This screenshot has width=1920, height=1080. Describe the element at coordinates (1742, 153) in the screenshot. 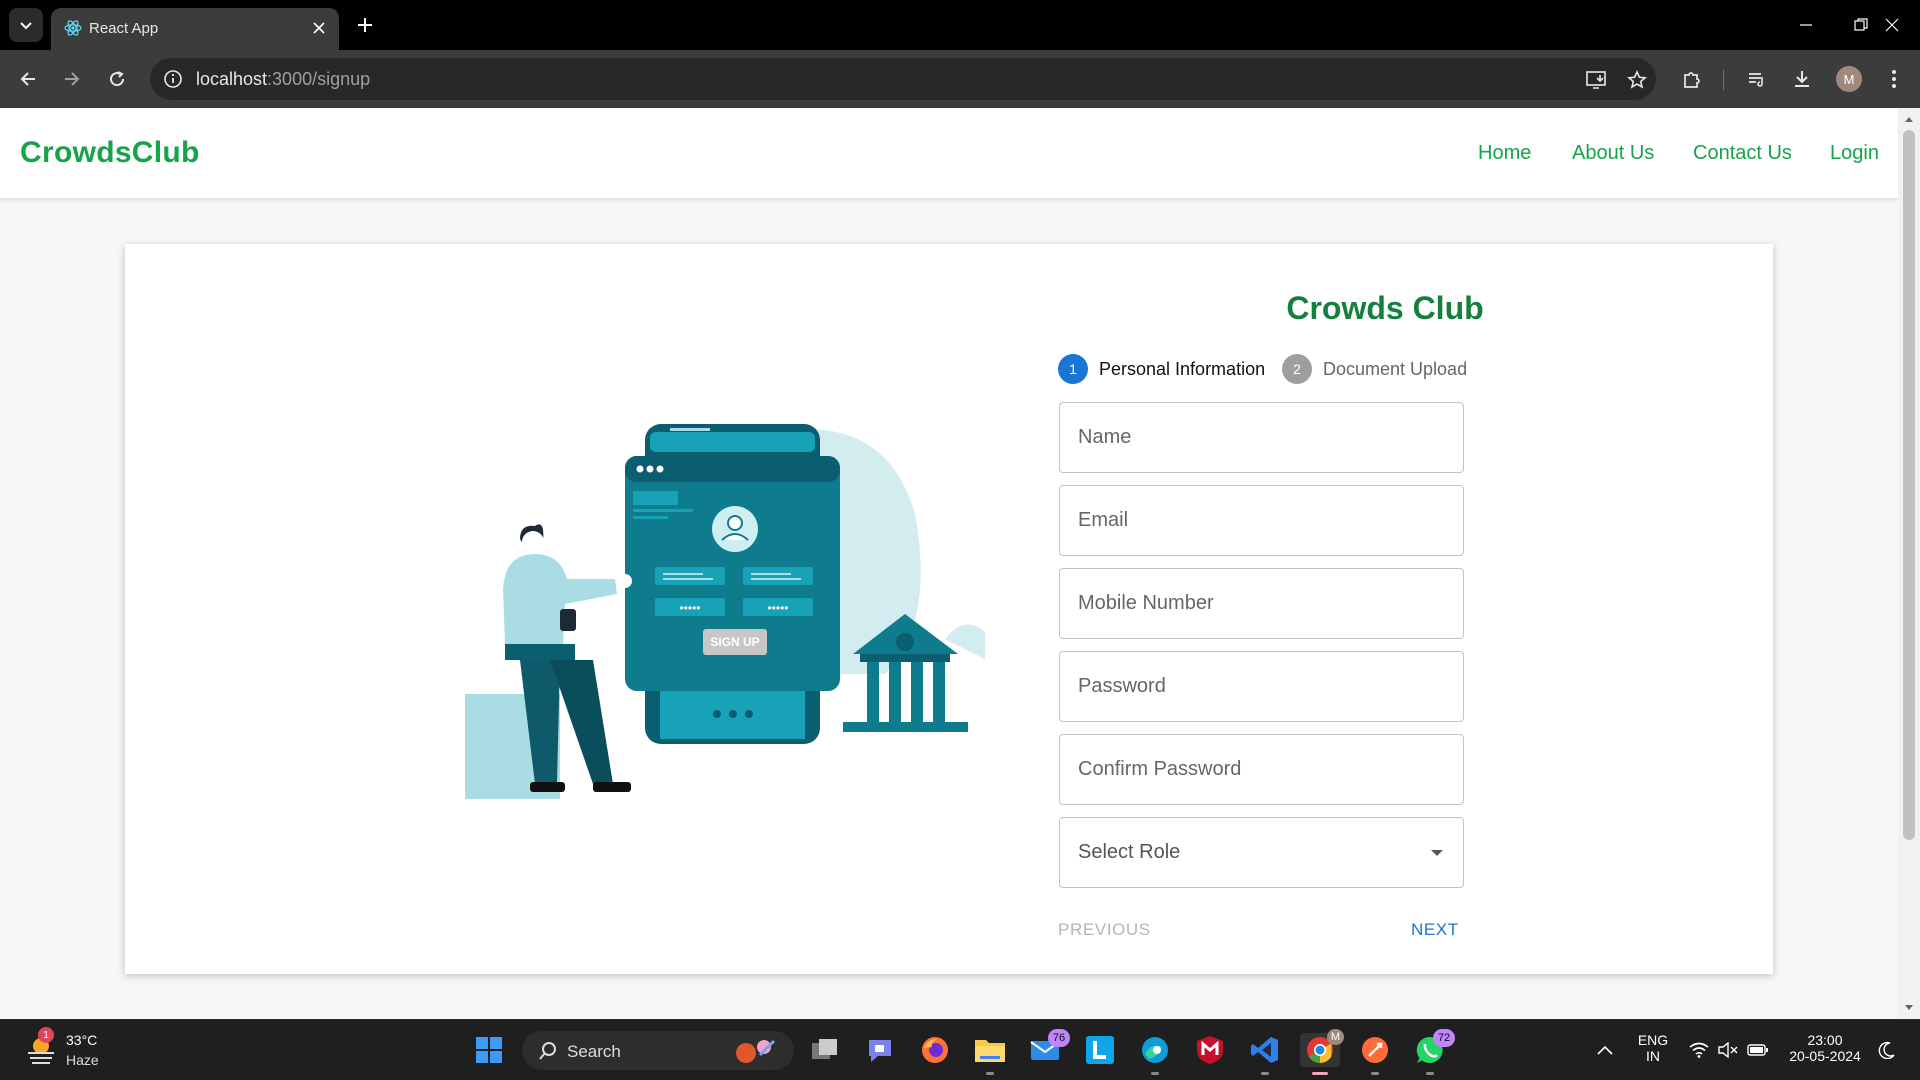

I see `nav-link-contact: Contact Us` at that location.